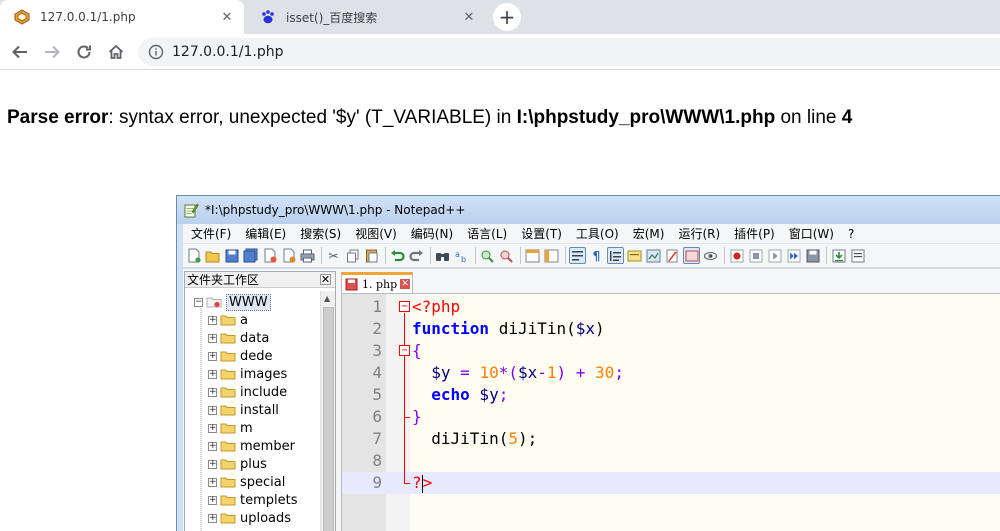  I want to click on user-language-icon, so click(634, 255).